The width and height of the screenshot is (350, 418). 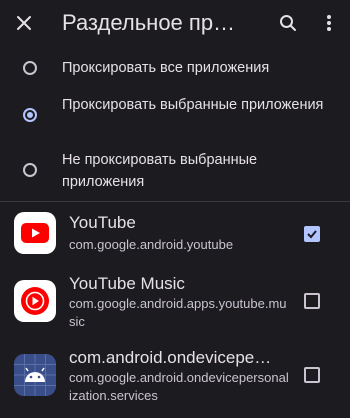 I want to click on radio-label: Не проксировать выбранные приложения, so click(x=160, y=171).